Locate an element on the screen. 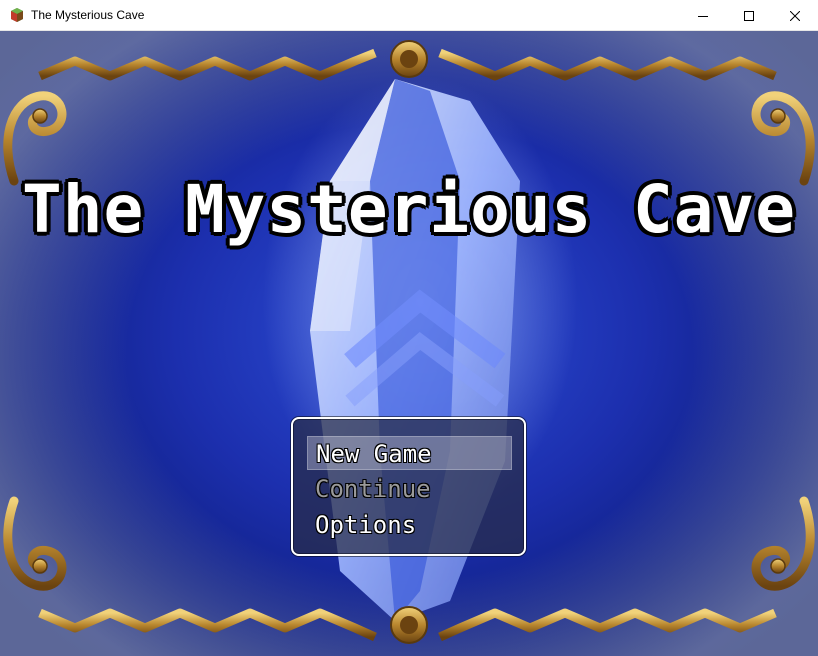  window-titlebar: The Mysterious Cave is located at coordinates (409, 15).